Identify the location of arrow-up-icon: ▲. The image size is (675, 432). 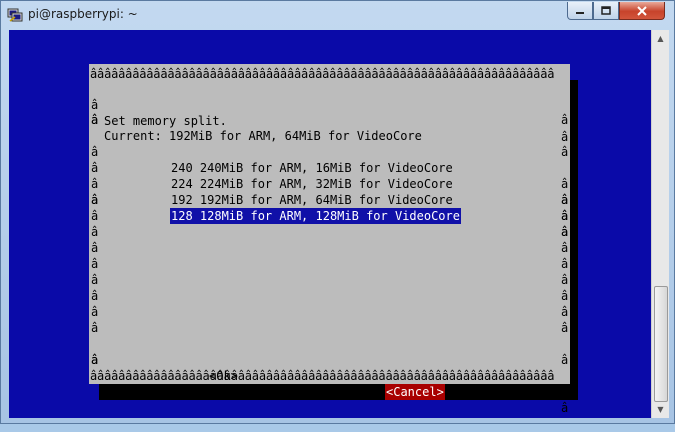
(660, 38).